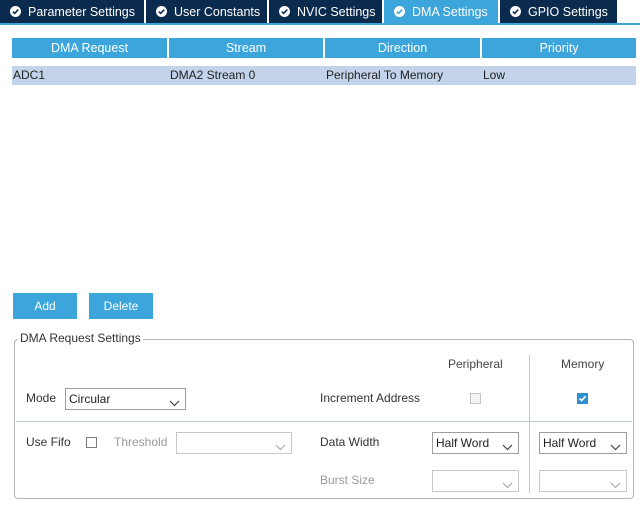  What do you see at coordinates (370, 398) in the screenshot?
I see `increment-address-label: Increment Address` at bounding box center [370, 398].